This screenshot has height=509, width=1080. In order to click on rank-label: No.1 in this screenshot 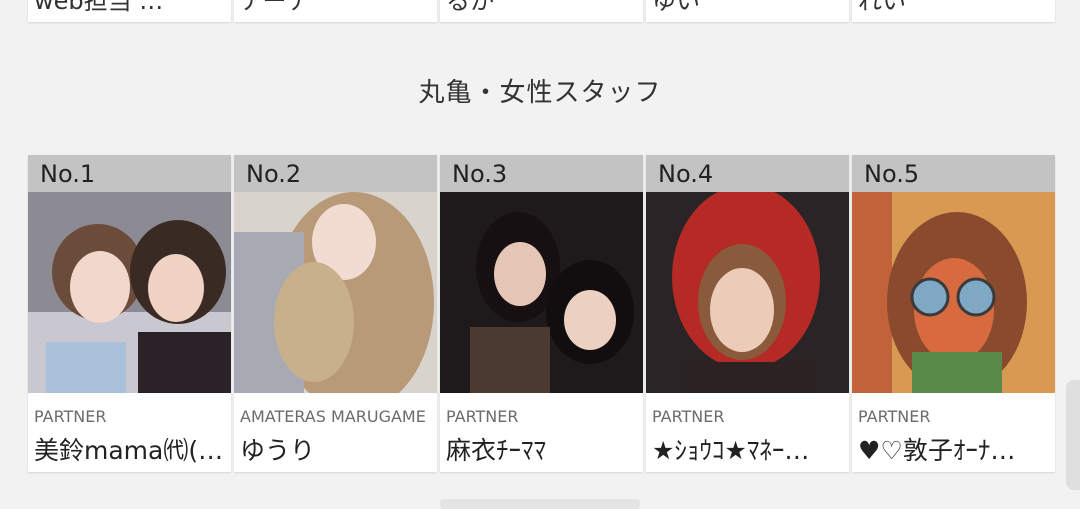, I will do `click(129, 173)`.